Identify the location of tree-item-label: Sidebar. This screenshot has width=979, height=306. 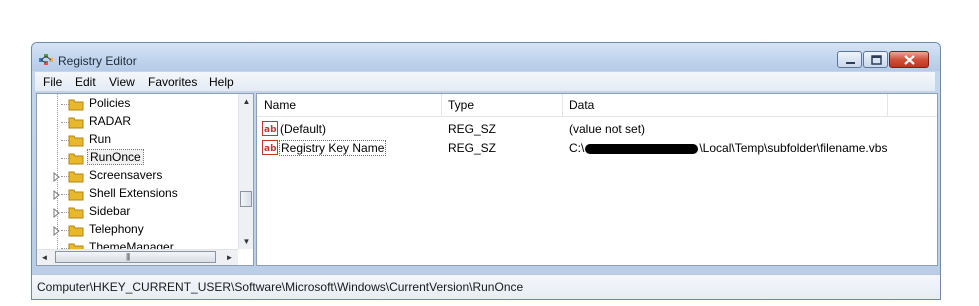
(110, 211).